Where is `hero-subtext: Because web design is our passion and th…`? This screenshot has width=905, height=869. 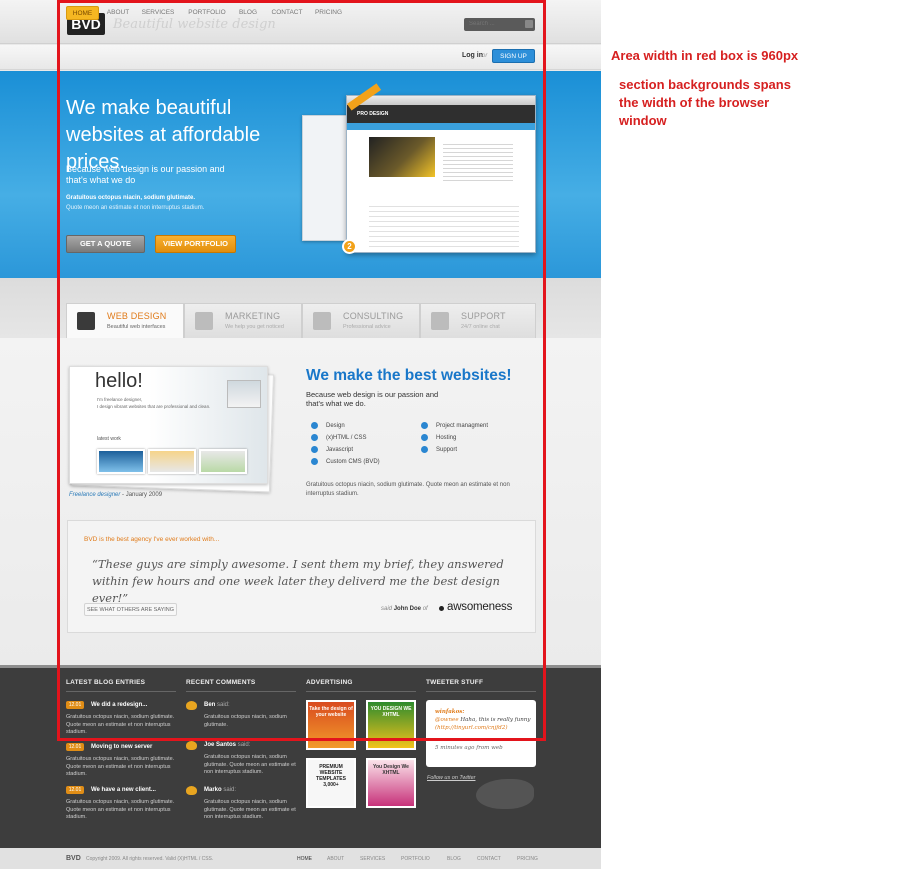
hero-subtext: Because web design is our passion and th… is located at coordinates (145, 174).